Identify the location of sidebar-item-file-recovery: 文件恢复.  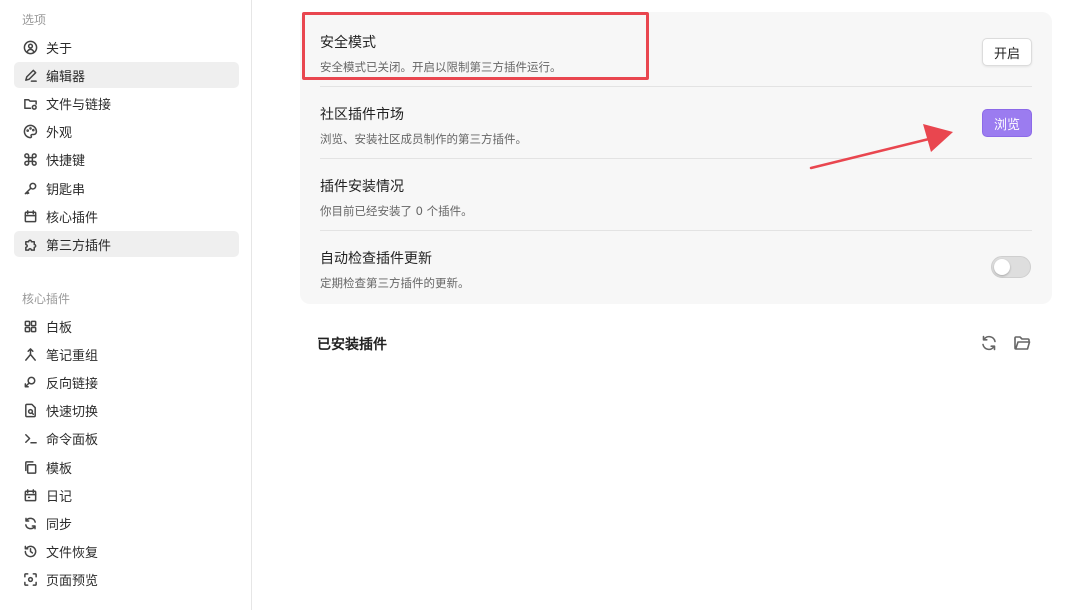
(126, 551).